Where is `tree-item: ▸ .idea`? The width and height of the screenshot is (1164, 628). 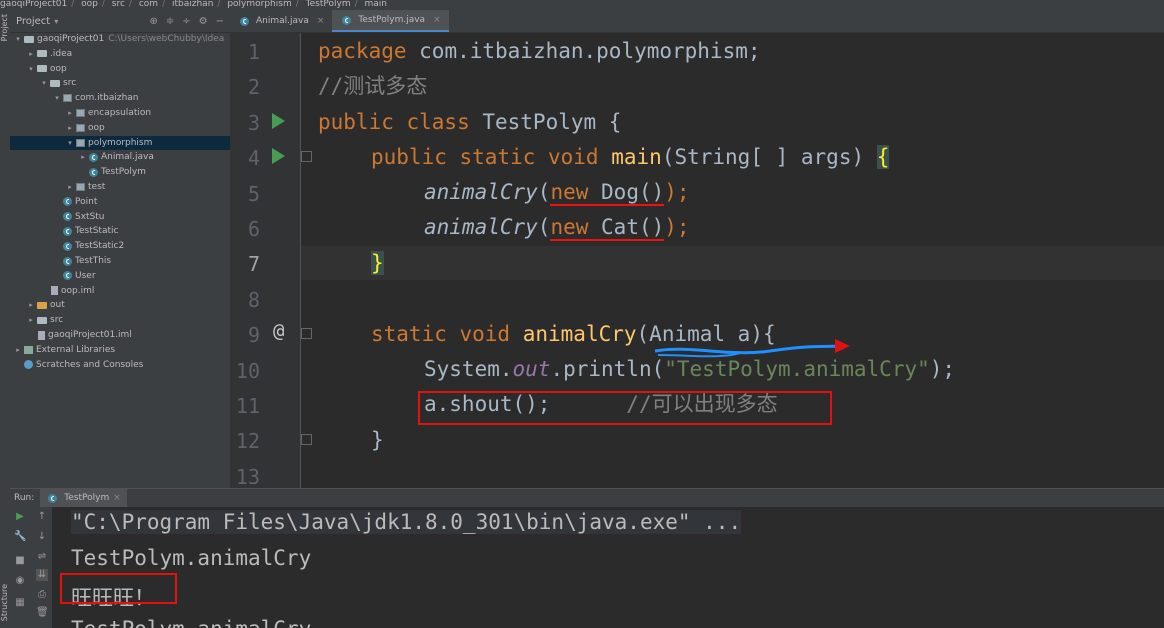
tree-item: ▸ .idea is located at coordinates (120, 54).